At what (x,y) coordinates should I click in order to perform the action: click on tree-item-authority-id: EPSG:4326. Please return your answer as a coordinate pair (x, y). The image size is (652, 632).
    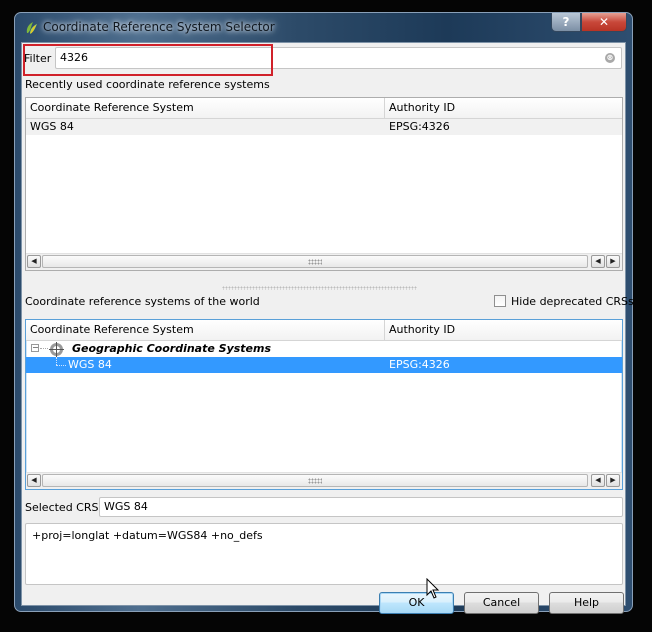
    Looking at the image, I should click on (419, 364).